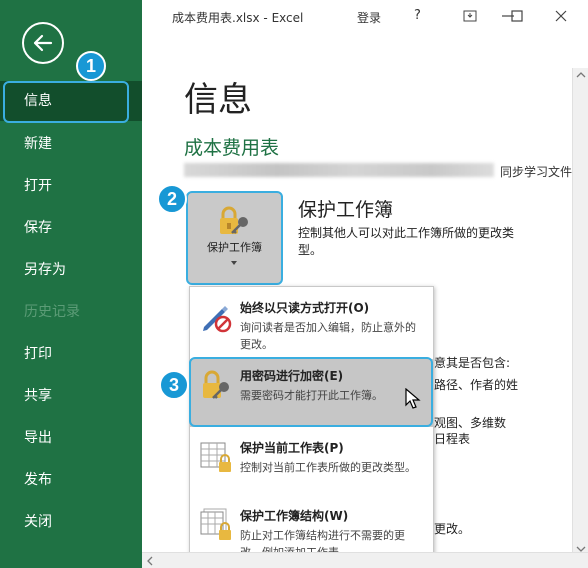 The image size is (588, 568). I want to click on workbook-lock-icon, so click(215, 524).